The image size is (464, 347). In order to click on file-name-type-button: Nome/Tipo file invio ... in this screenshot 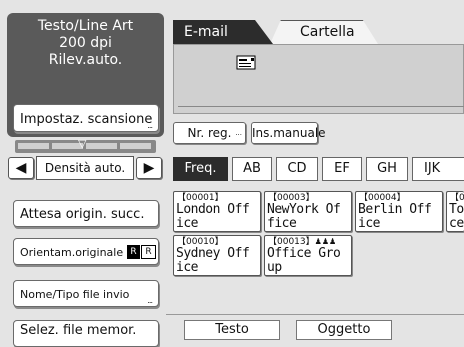, I will do `click(86, 293)`.